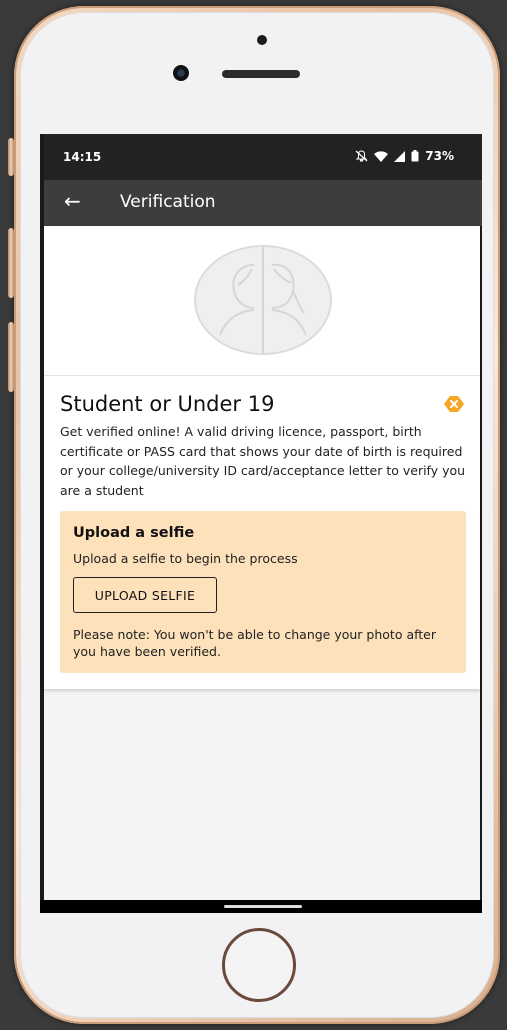  Describe the element at coordinates (11, 357) in the screenshot. I see `volume-down-button` at that location.